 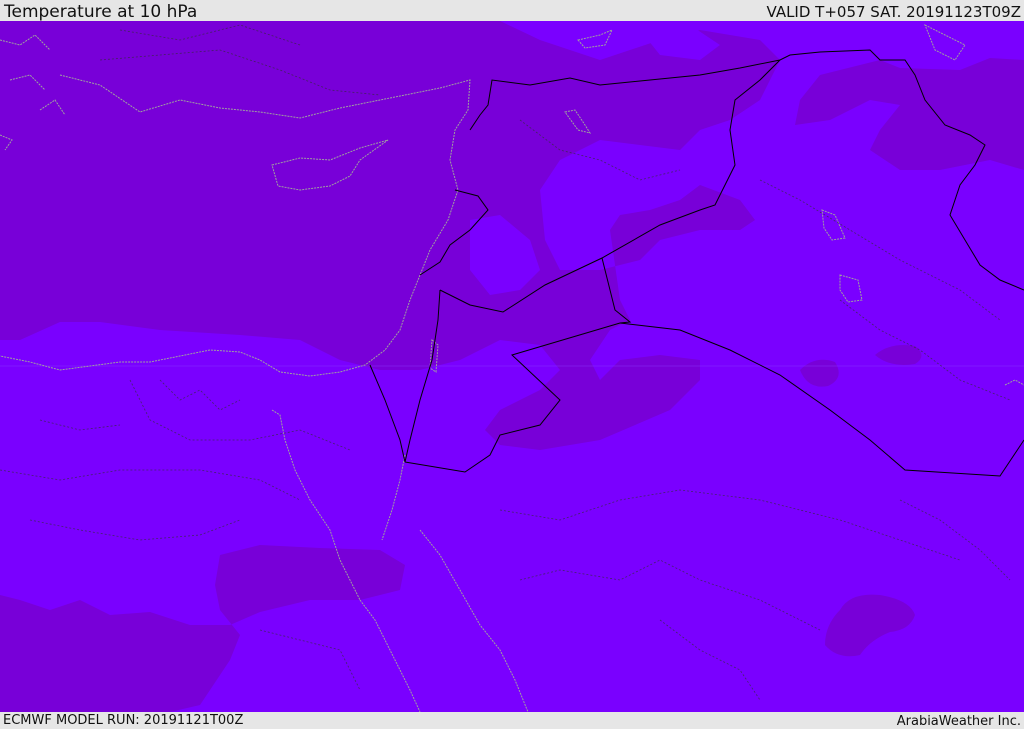 I want to click on credit-label: ArabiaWeather Inc., so click(x=958, y=721).